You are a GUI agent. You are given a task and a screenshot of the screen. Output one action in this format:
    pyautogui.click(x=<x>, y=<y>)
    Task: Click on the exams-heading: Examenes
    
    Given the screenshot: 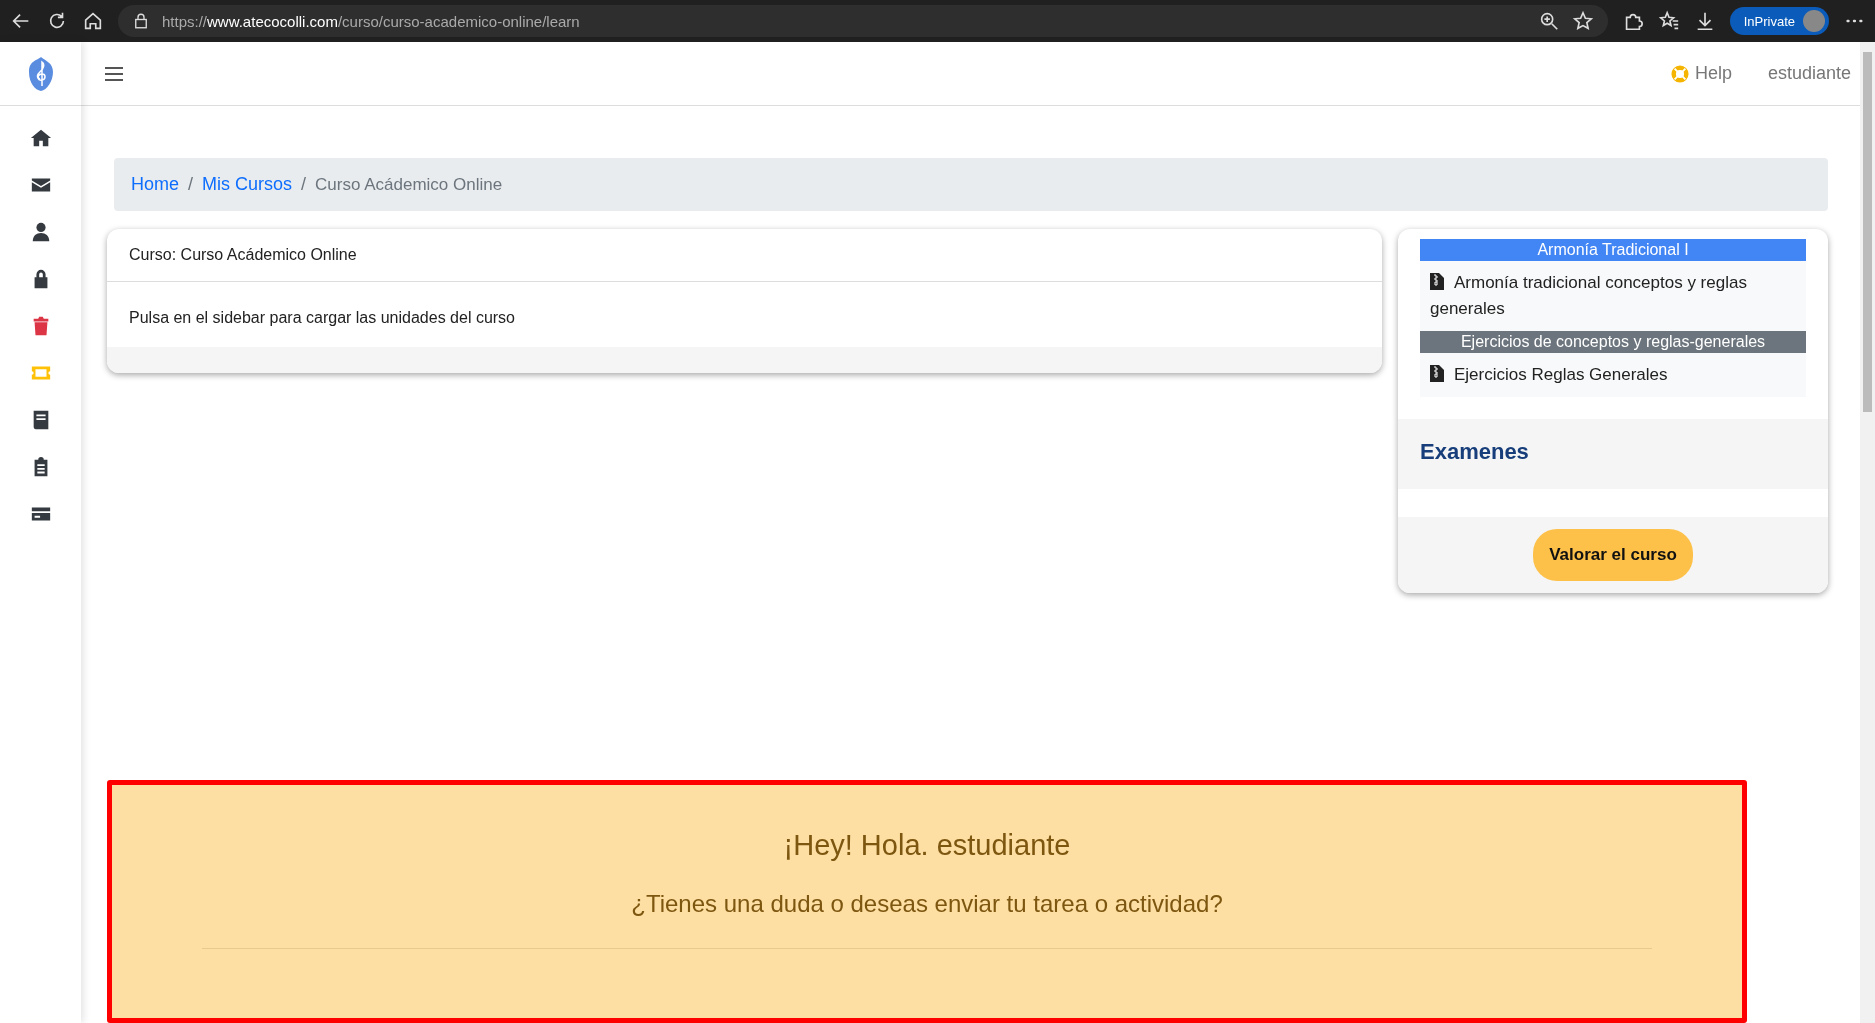 What is the action you would take?
    pyautogui.click(x=1613, y=454)
    